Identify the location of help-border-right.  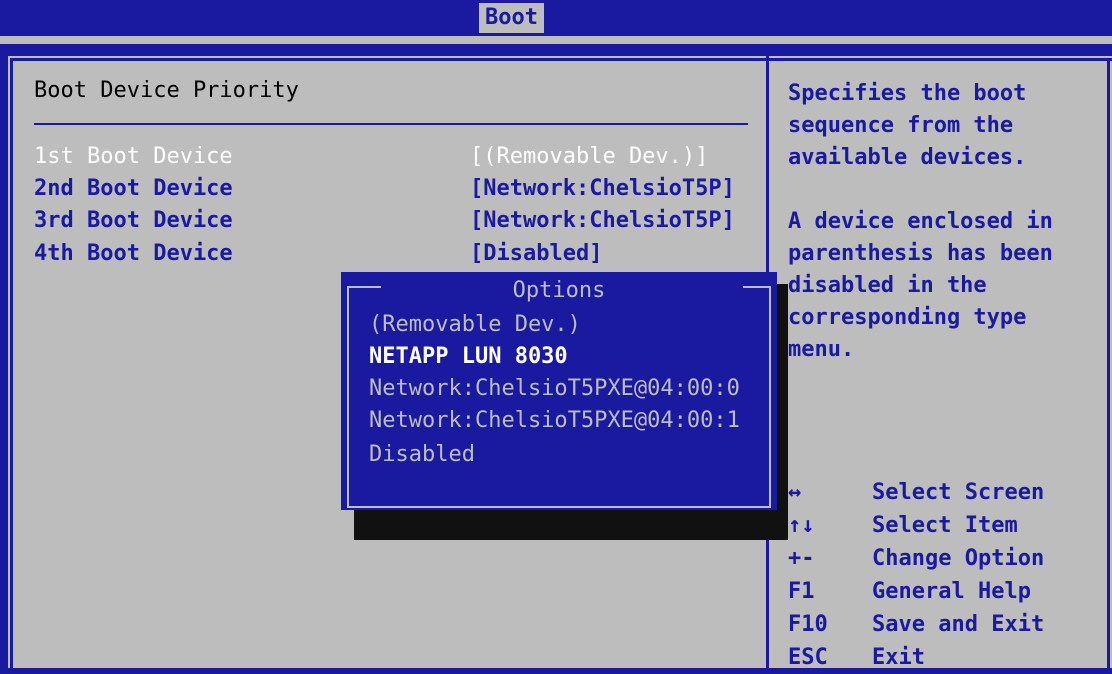
(1108, 363).